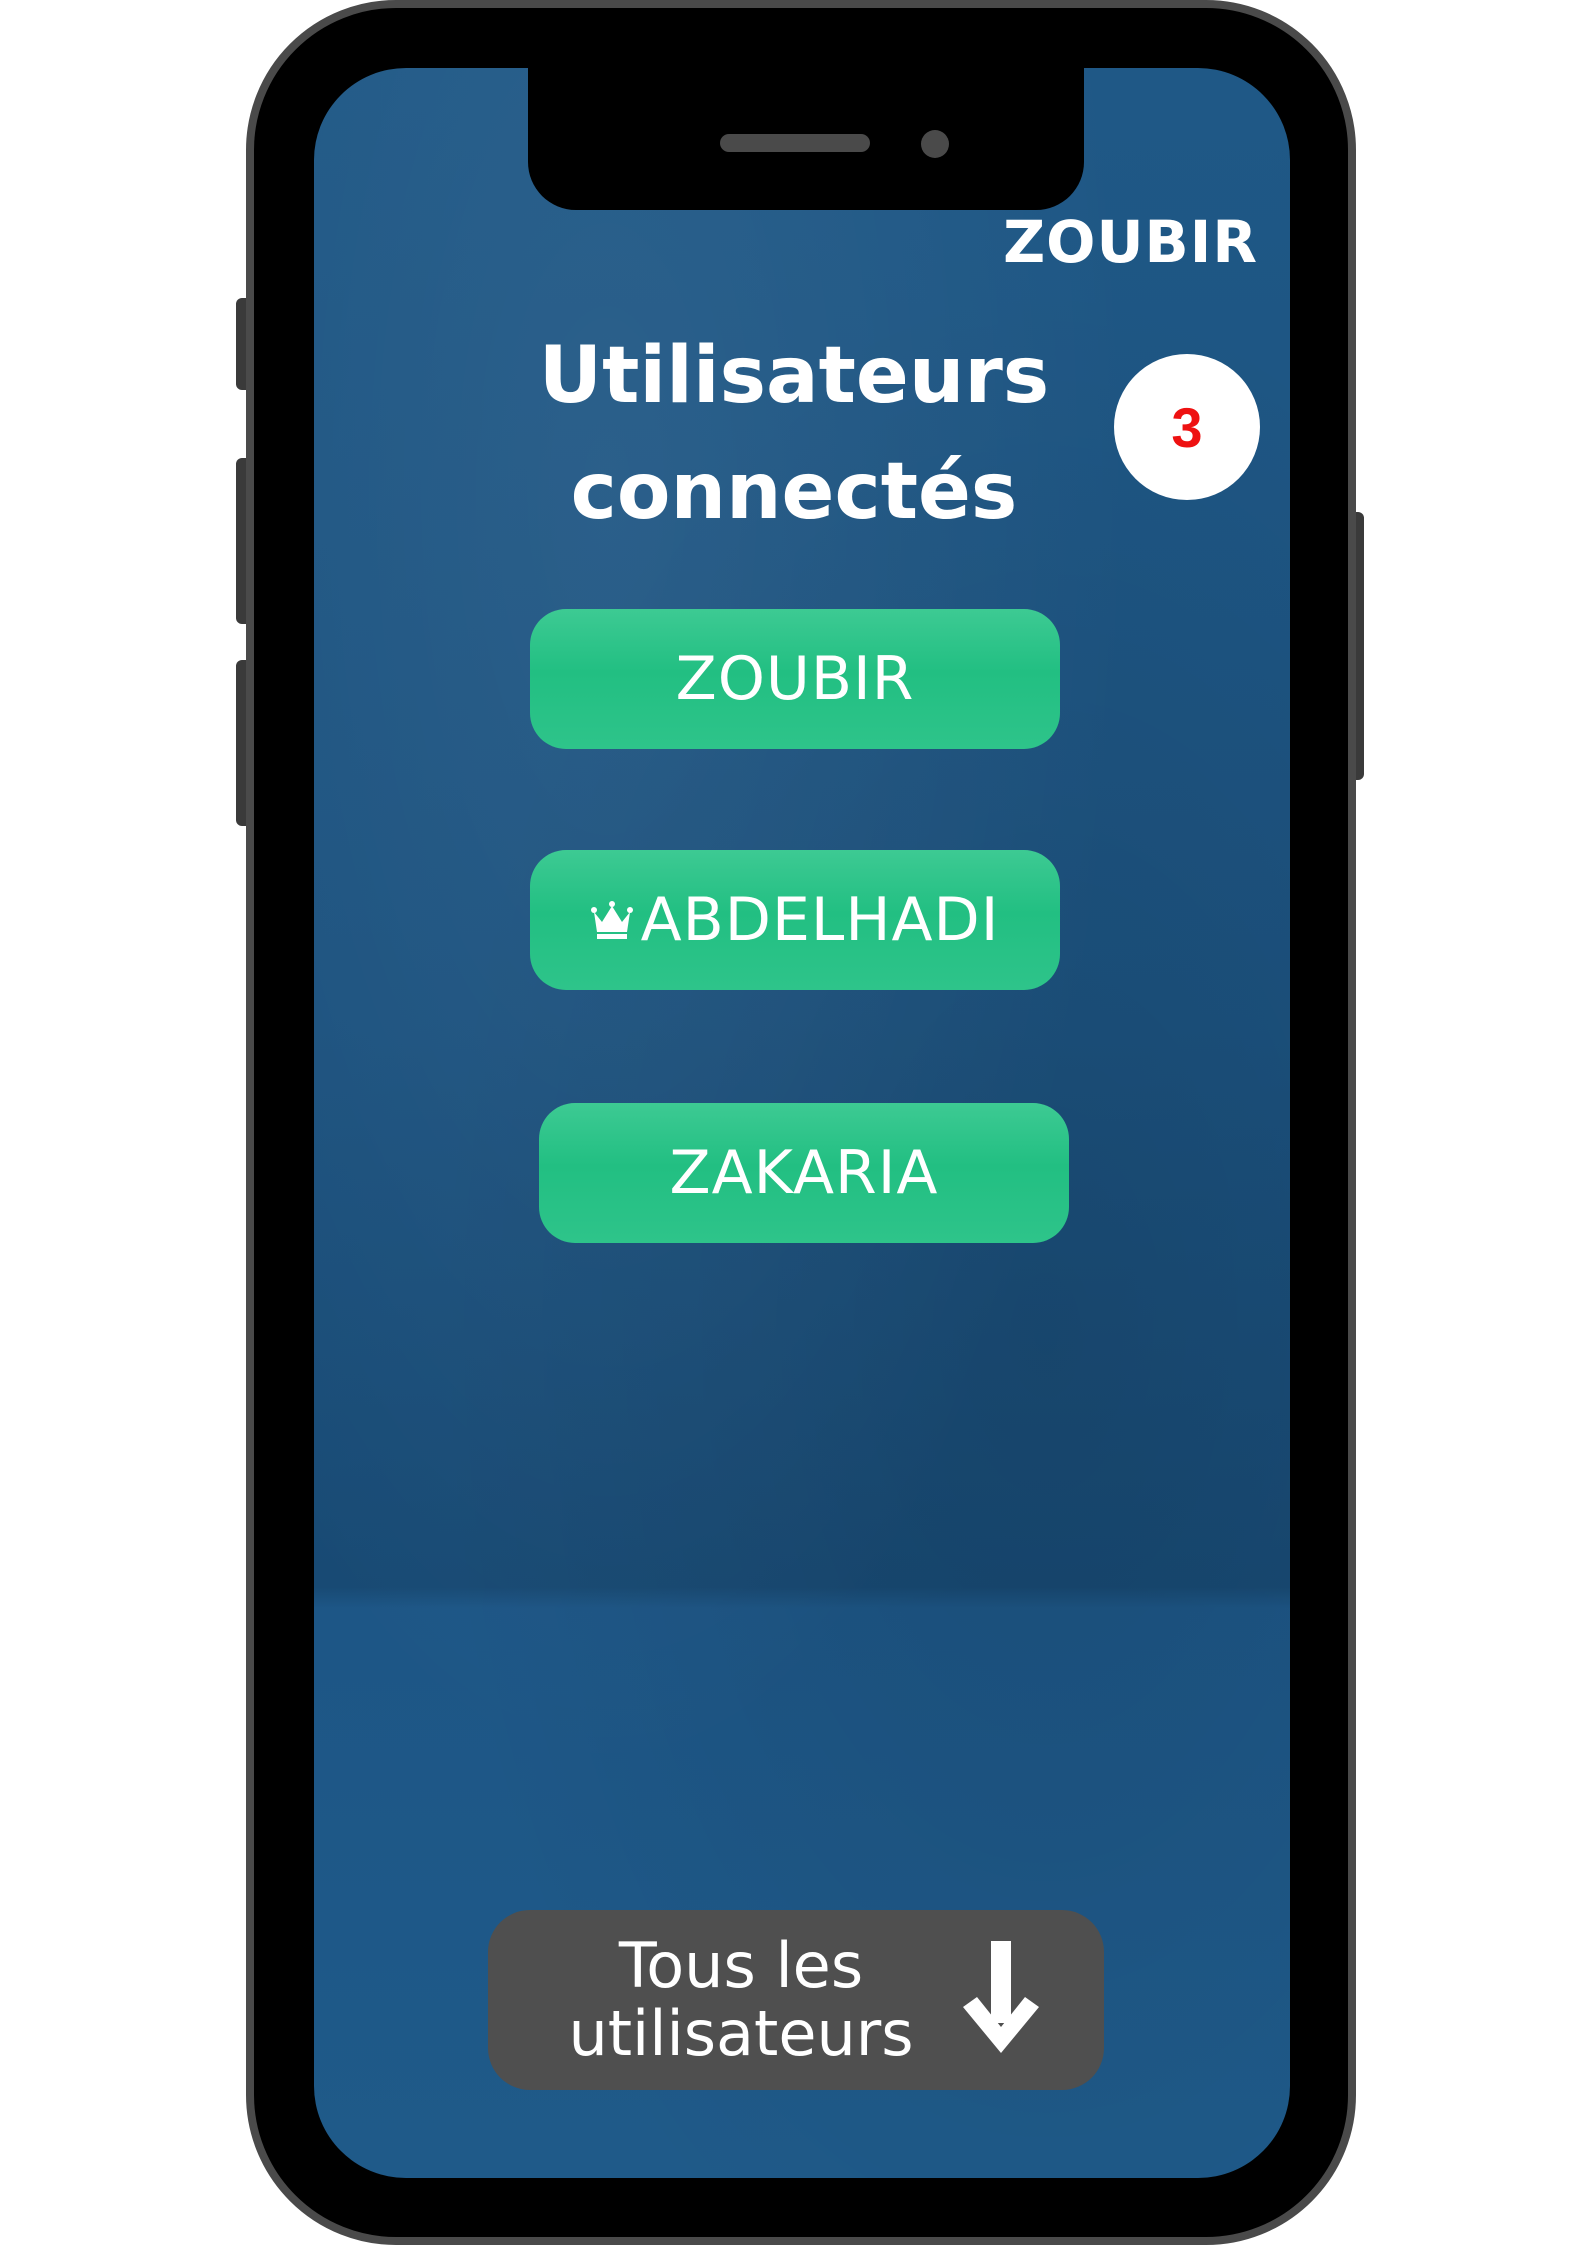 Image resolution: width=1587 pixels, height=2245 pixels. I want to click on user-button-zoubir: ZOUBIR, so click(795, 679).